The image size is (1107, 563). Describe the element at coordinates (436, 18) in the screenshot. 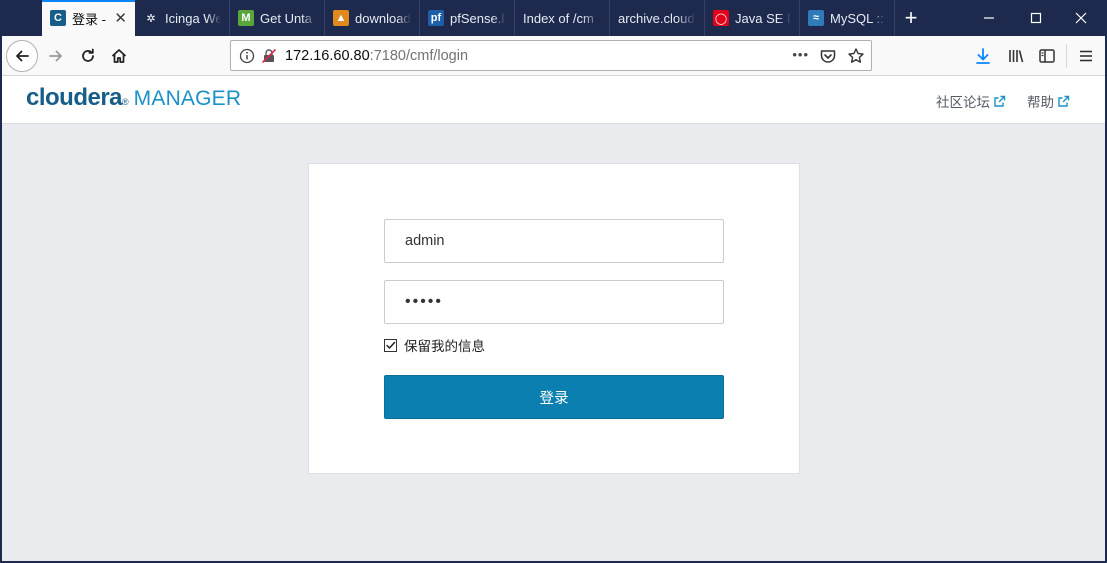

I see `pfsense-icon: pf` at that location.